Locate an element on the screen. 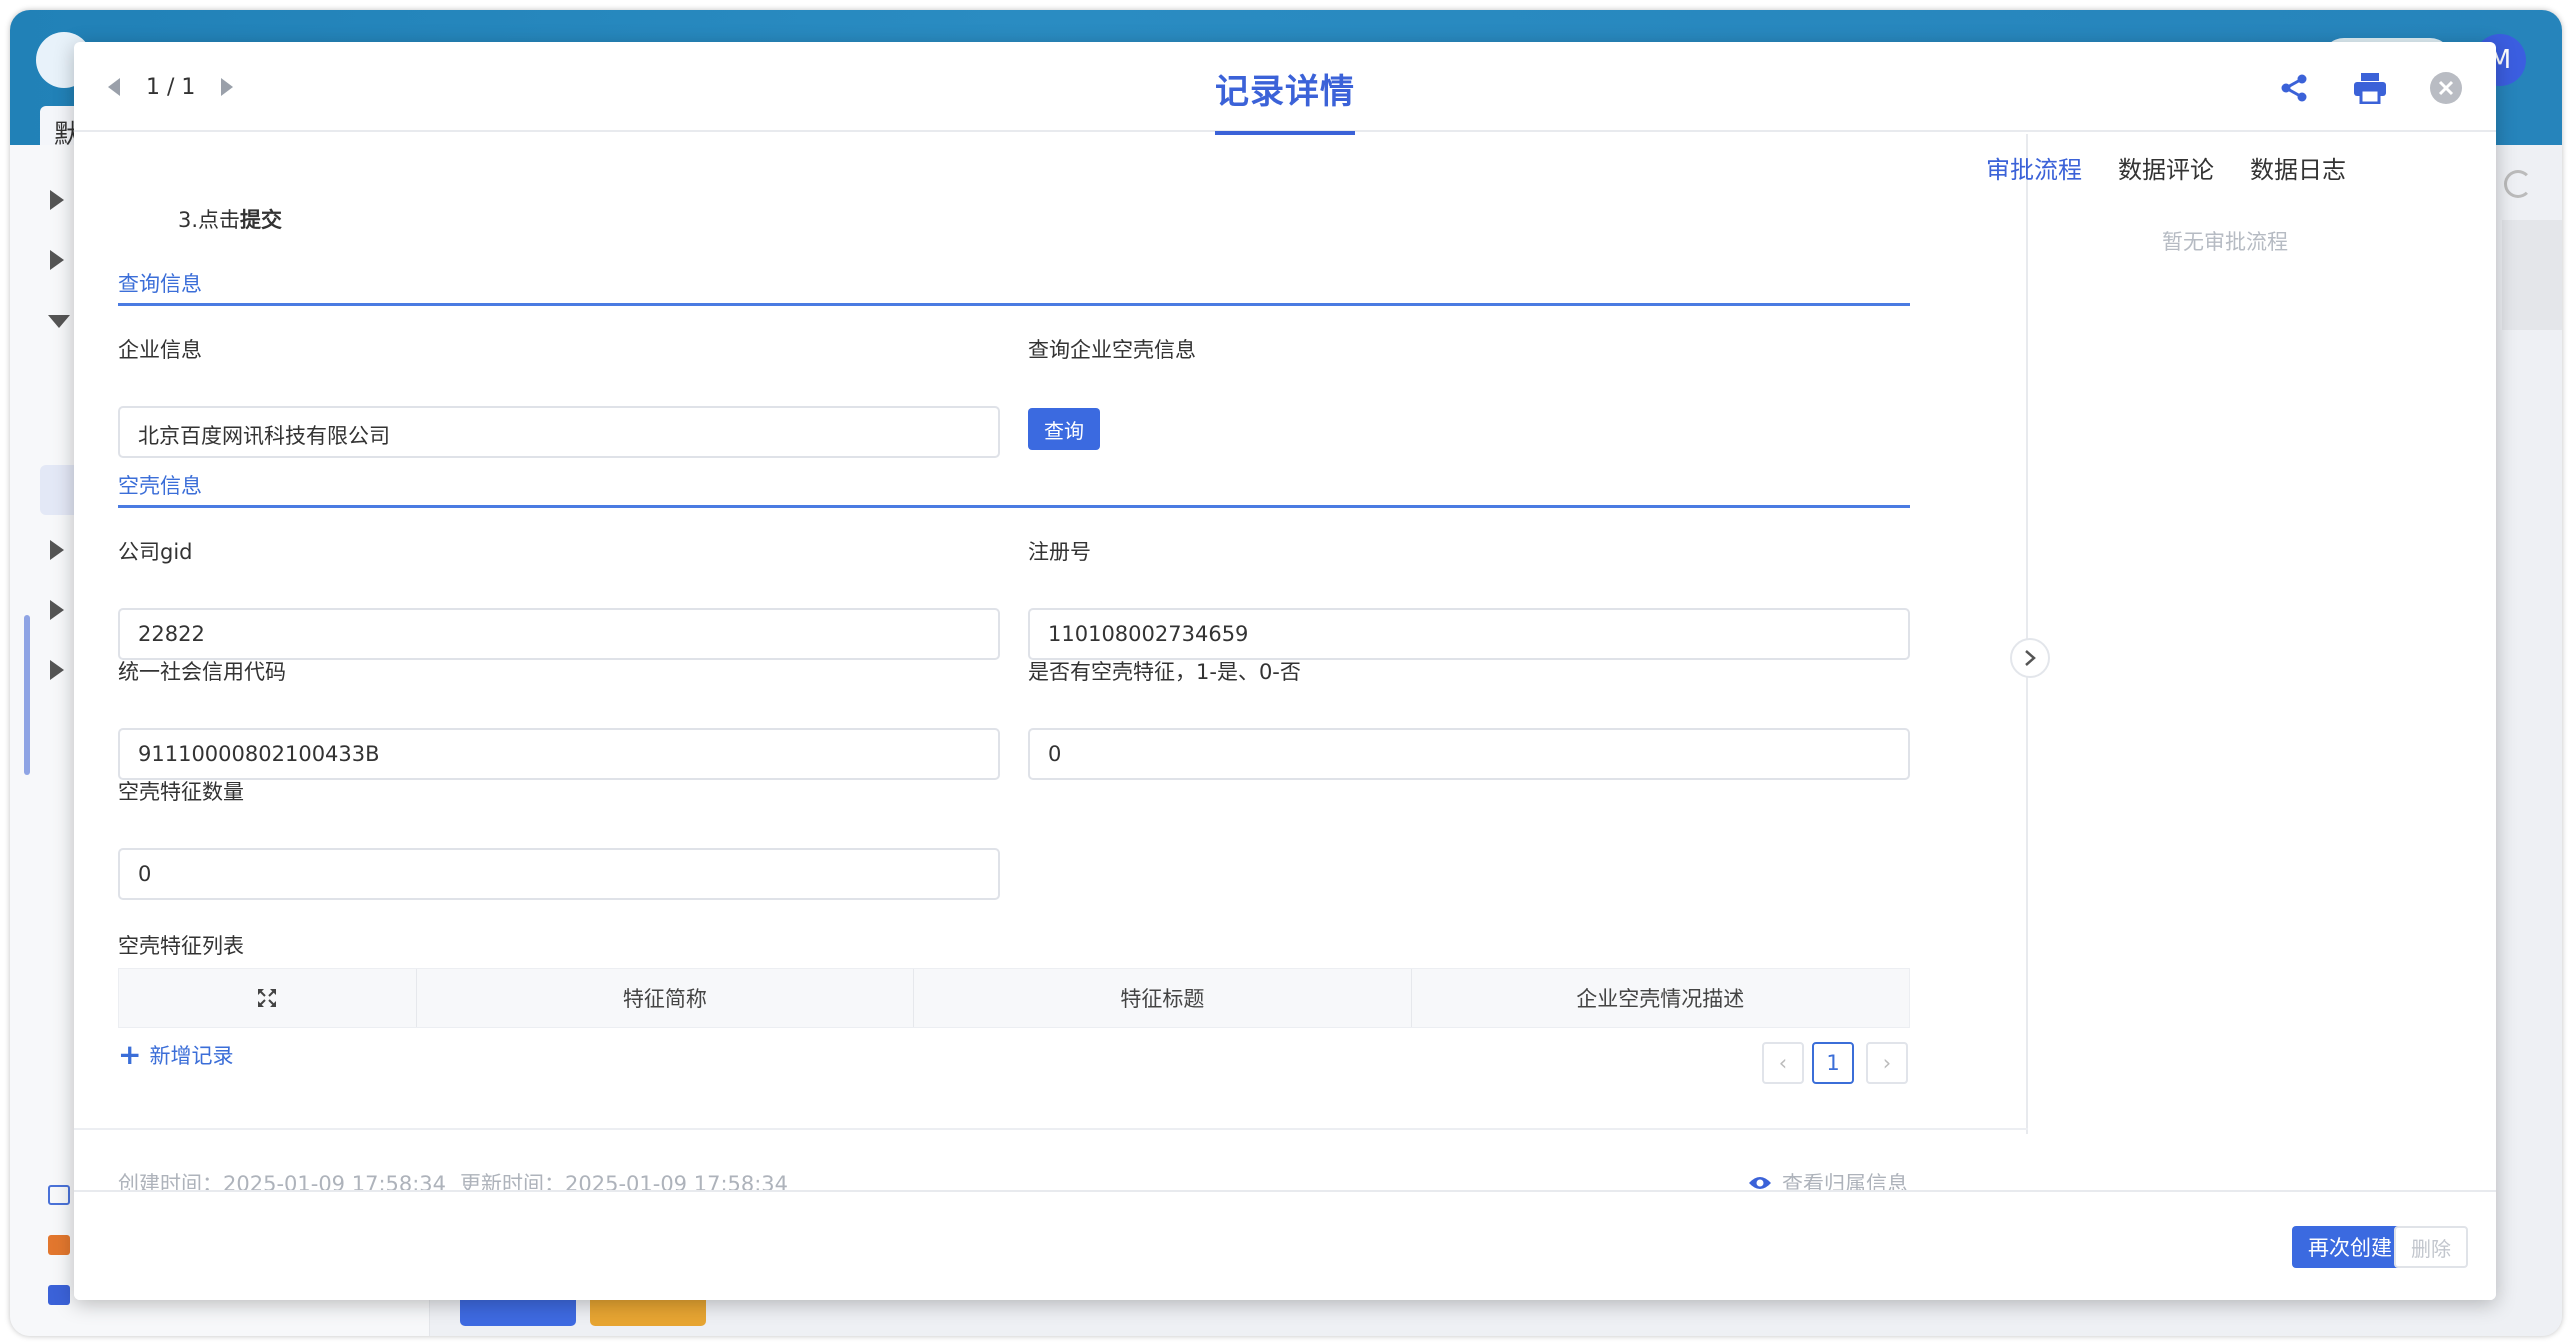 The height and width of the screenshot is (1342, 2569). tab-approval-flow: 审批流程 is located at coordinates (2034, 167).